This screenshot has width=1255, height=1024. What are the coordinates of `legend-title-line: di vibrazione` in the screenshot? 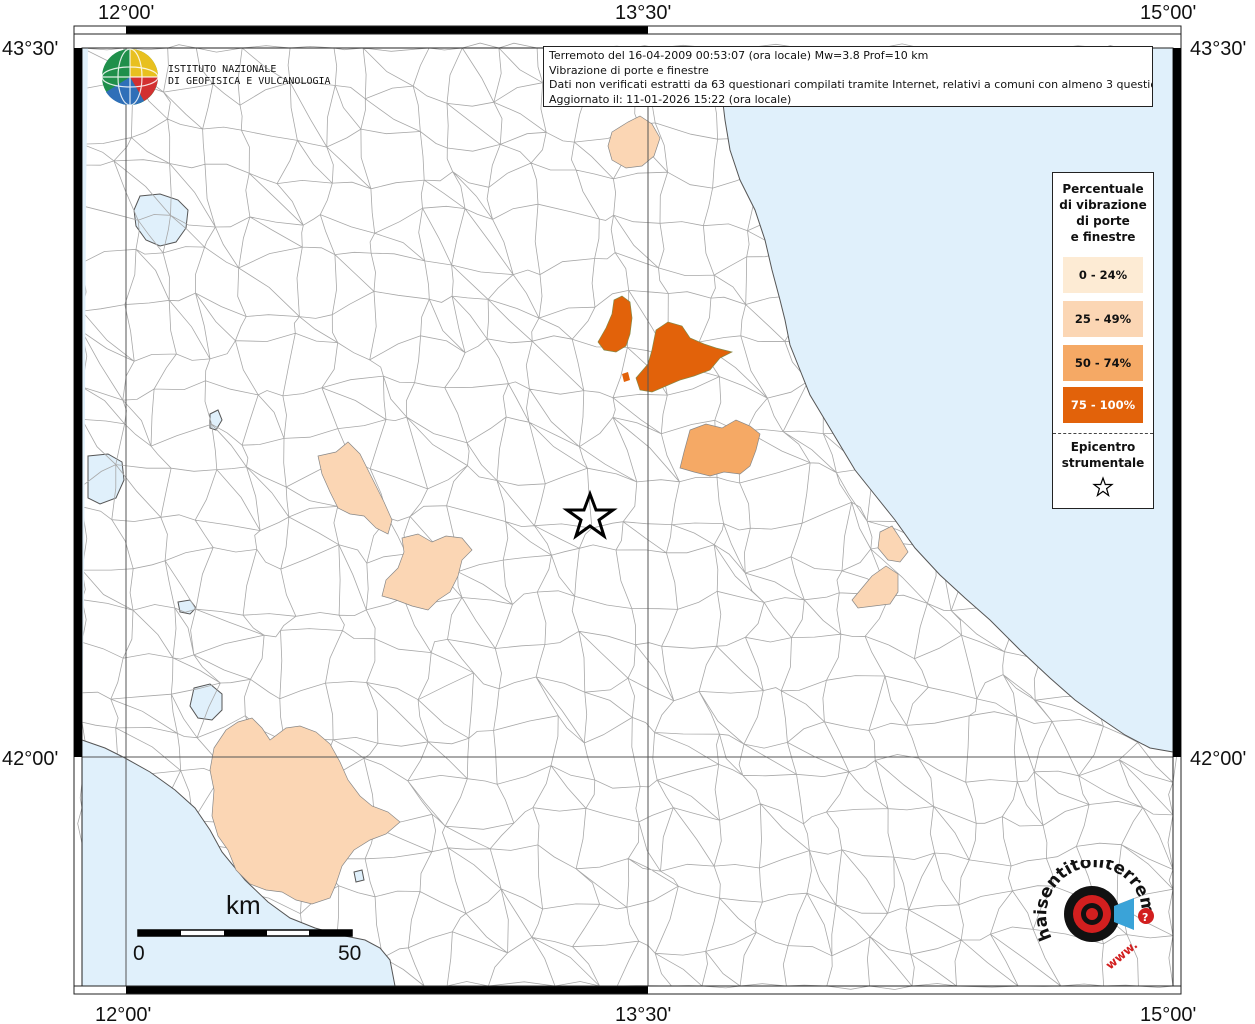 It's located at (1103, 205).